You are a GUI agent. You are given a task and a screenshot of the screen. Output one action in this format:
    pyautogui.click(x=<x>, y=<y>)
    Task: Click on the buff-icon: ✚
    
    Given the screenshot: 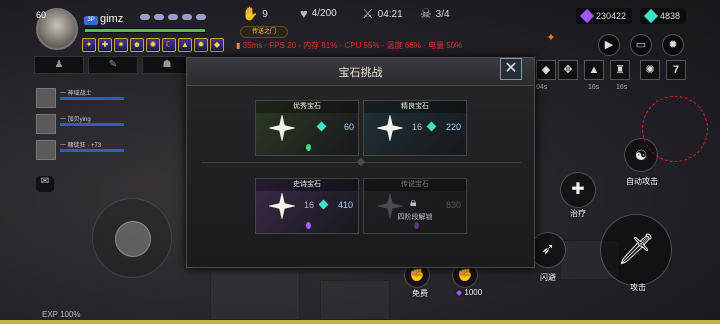 What is the action you would take?
    pyautogui.click(x=105, y=45)
    